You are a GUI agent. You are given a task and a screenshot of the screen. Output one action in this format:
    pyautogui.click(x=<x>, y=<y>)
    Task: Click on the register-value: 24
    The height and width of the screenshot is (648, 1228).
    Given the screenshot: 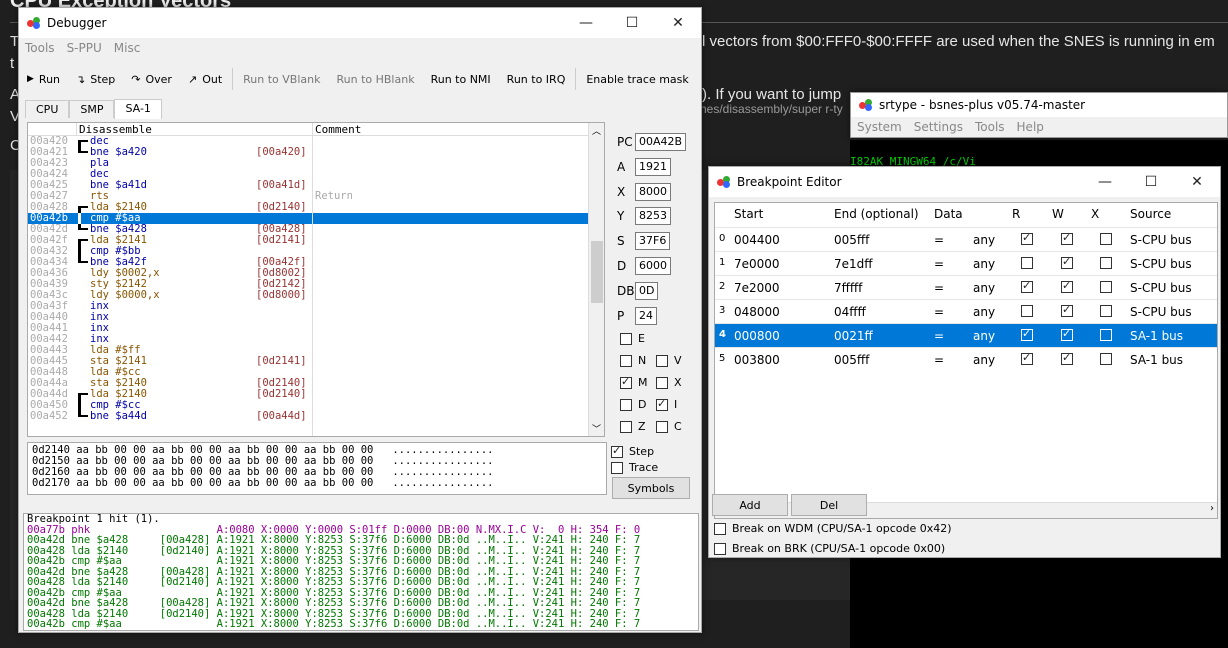 What is the action you would take?
    pyautogui.click(x=646, y=315)
    